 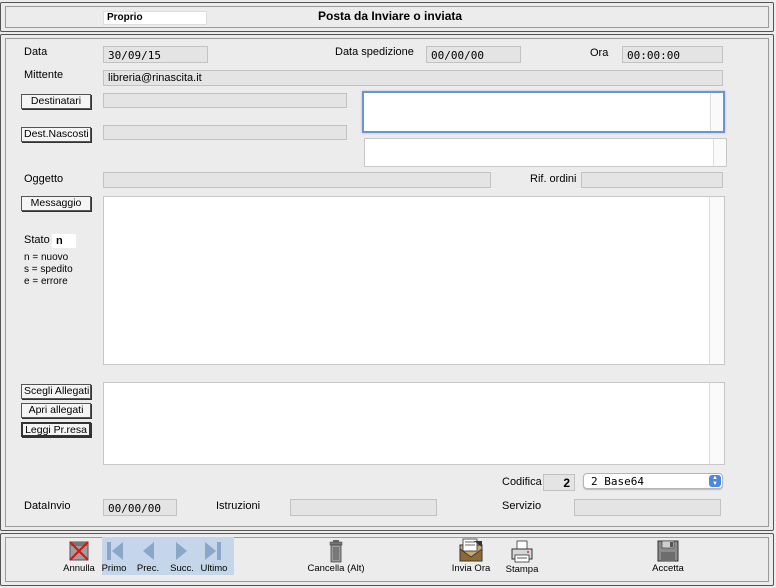 I want to click on destinatari-scrollbar, so click(x=716, y=112).